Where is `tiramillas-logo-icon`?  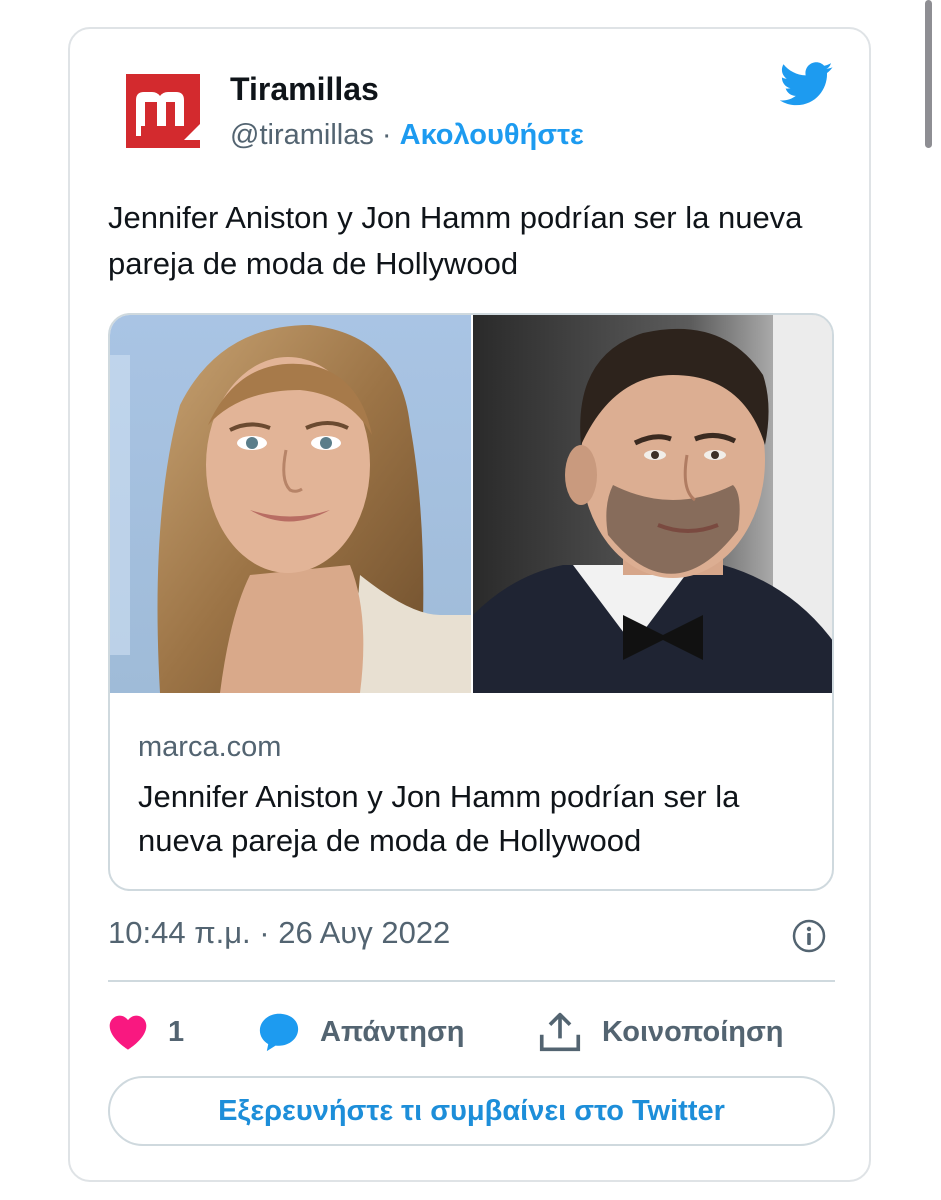 tiramillas-logo-icon is located at coordinates (163, 111).